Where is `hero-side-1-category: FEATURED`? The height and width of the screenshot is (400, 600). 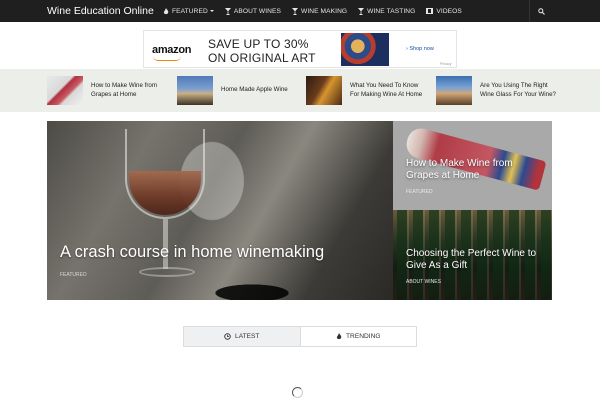
hero-side-1-category: FEATURED is located at coordinates (419, 192).